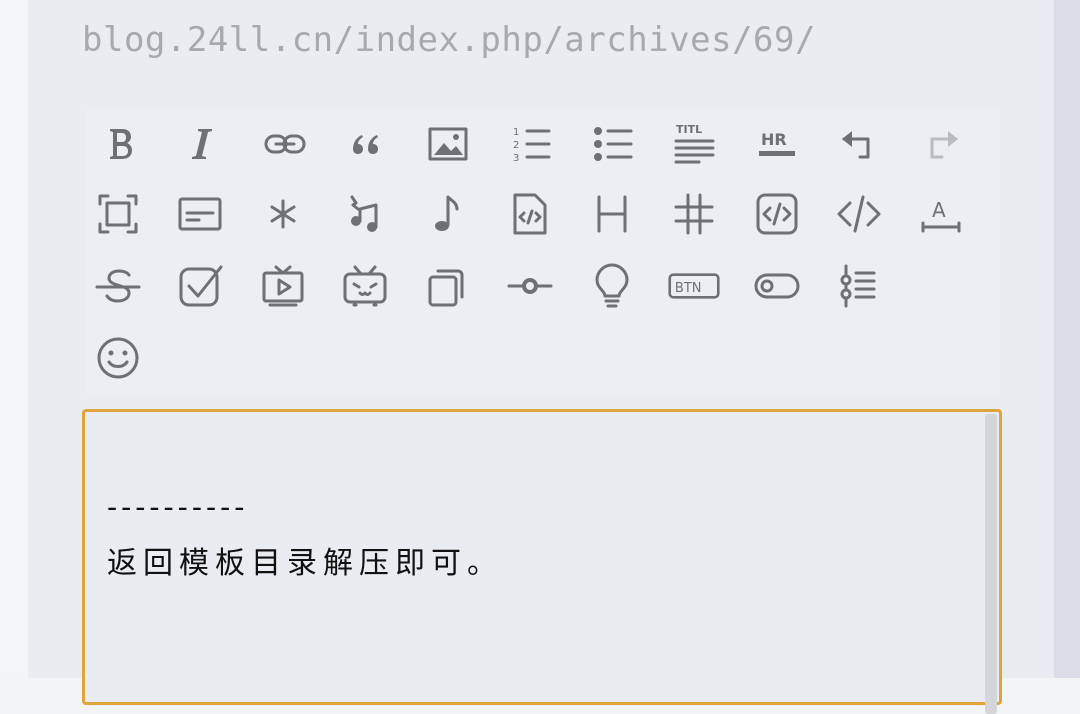 Image resolution: width=1080 pixels, height=714 pixels. Describe the element at coordinates (859, 214) in the screenshot. I see `inline-code-icon` at that location.